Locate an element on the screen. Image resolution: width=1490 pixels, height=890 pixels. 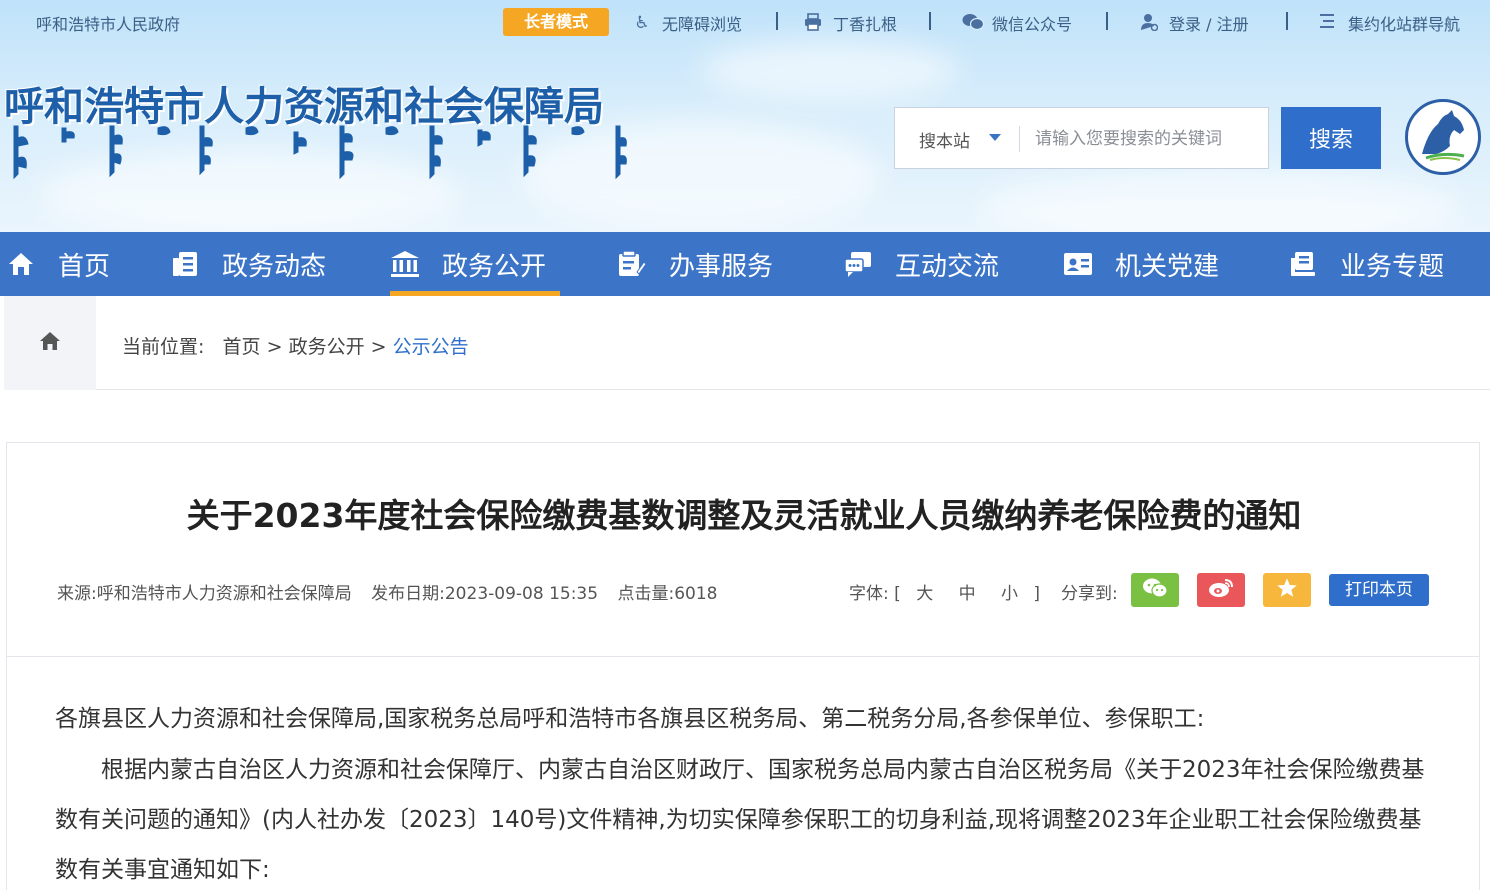
nav-label: 政务动态 is located at coordinates (274, 266).